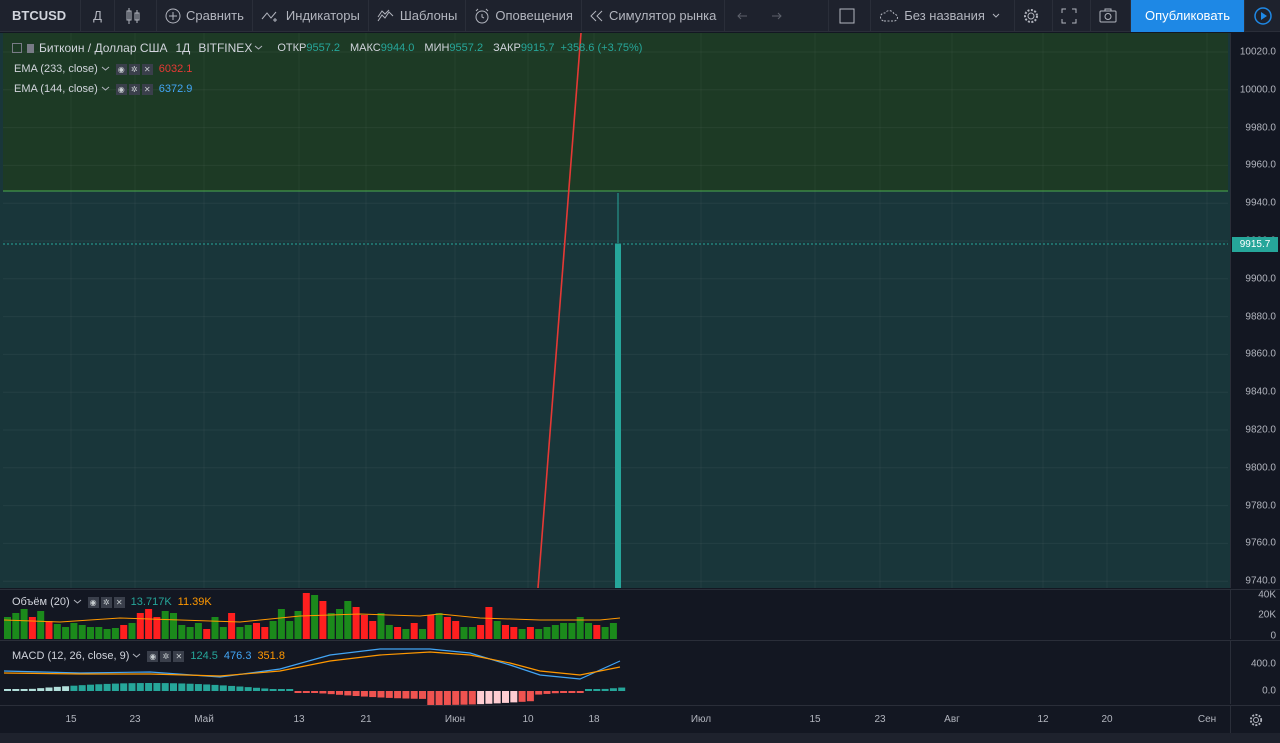 This screenshot has height=743, width=1280. I want to click on settings-button, so click(1034, 16).